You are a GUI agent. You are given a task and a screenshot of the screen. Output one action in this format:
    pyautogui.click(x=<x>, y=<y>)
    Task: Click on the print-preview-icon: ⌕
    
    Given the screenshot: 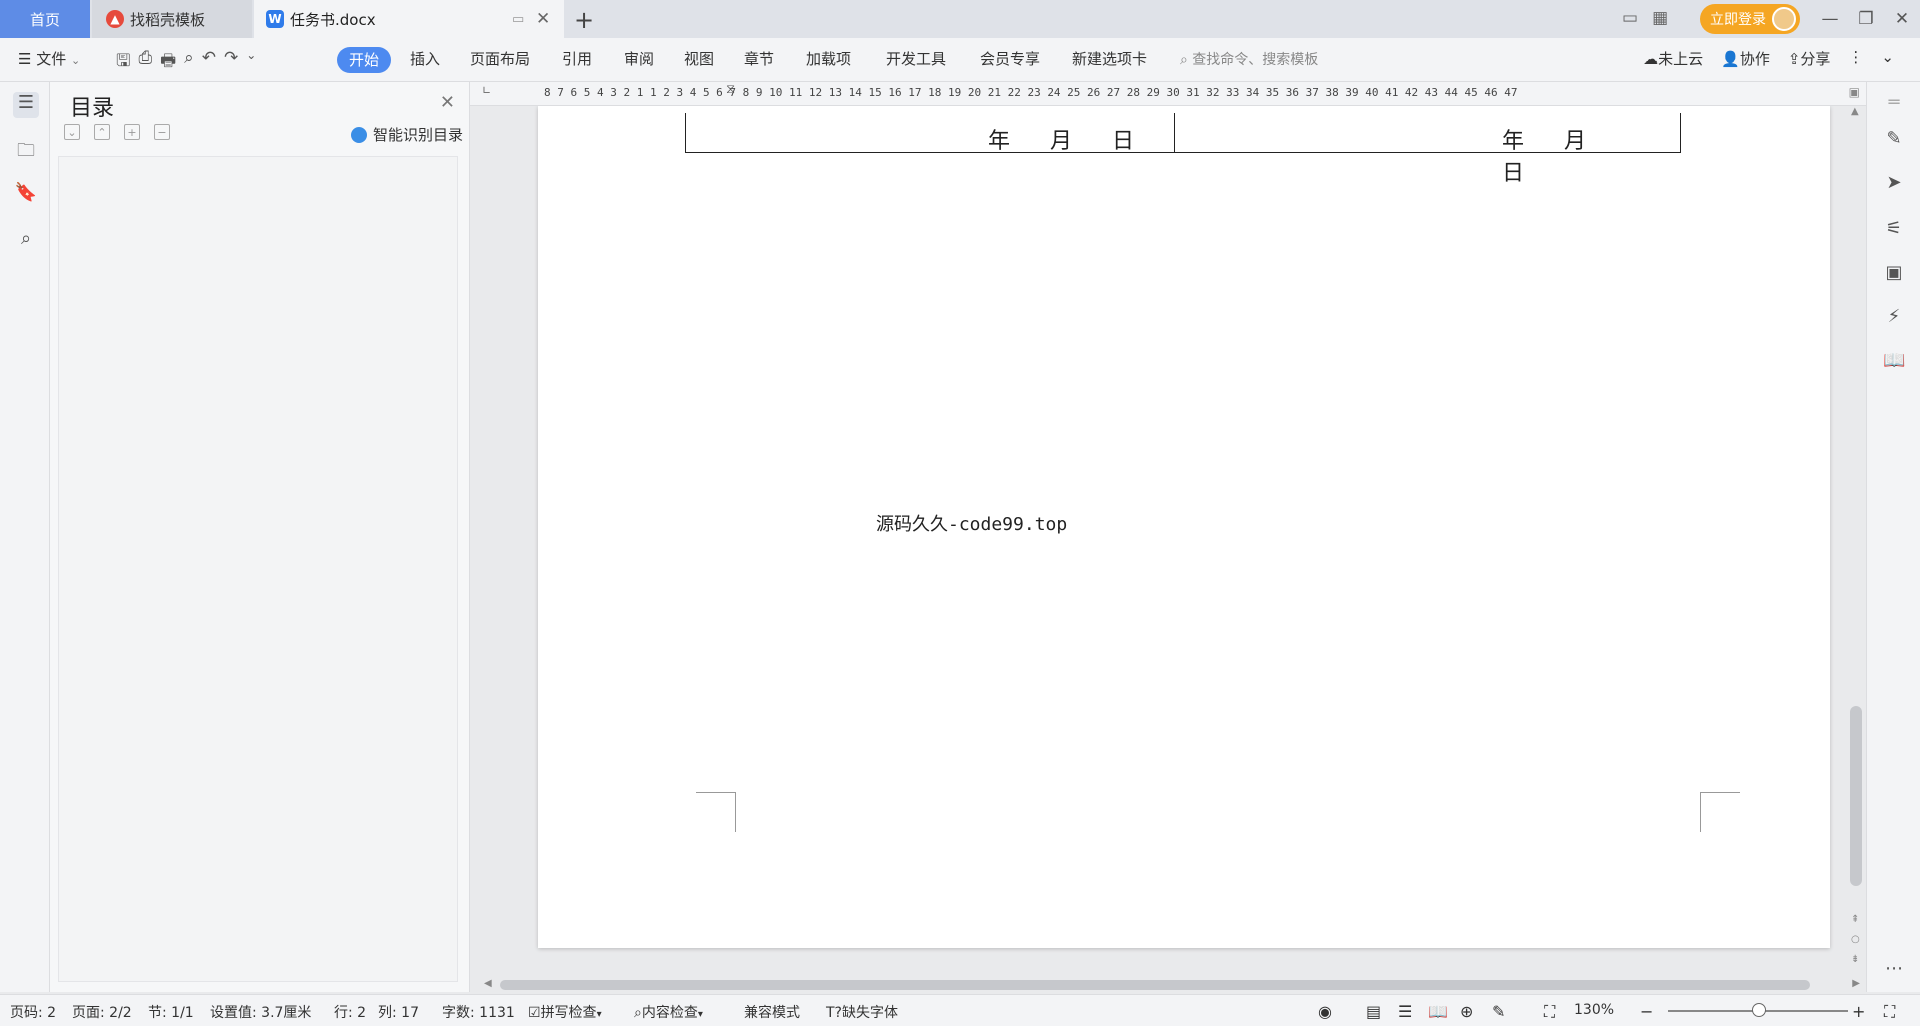 What is the action you would take?
    pyautogui.click(x=189, y=62)
    